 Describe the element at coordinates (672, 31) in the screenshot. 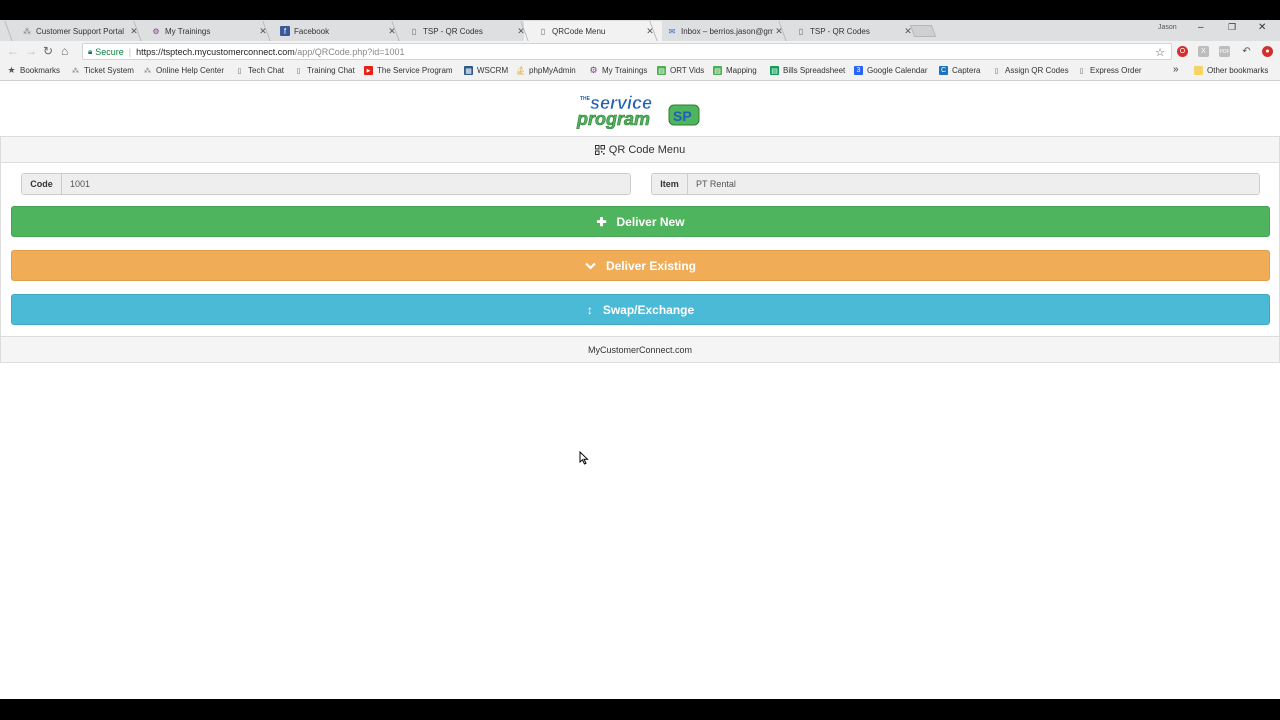

I see `mail-icon: ✉` at that location.